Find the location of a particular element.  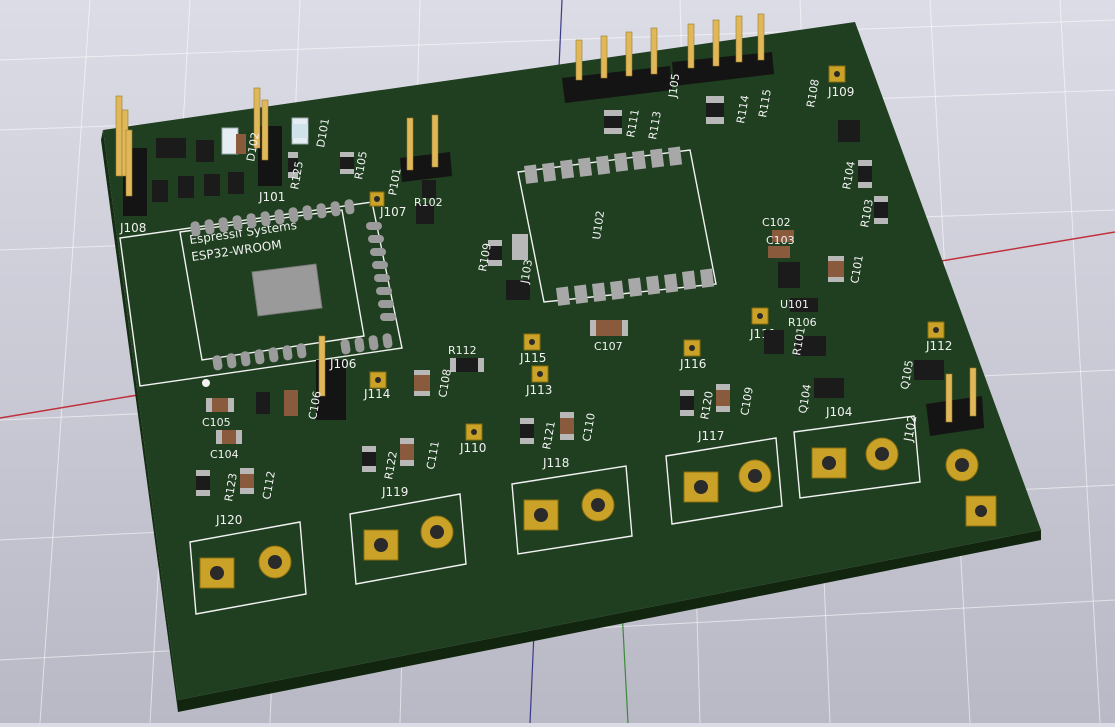

j117-label: J117 is located at coordinates (710, 436).